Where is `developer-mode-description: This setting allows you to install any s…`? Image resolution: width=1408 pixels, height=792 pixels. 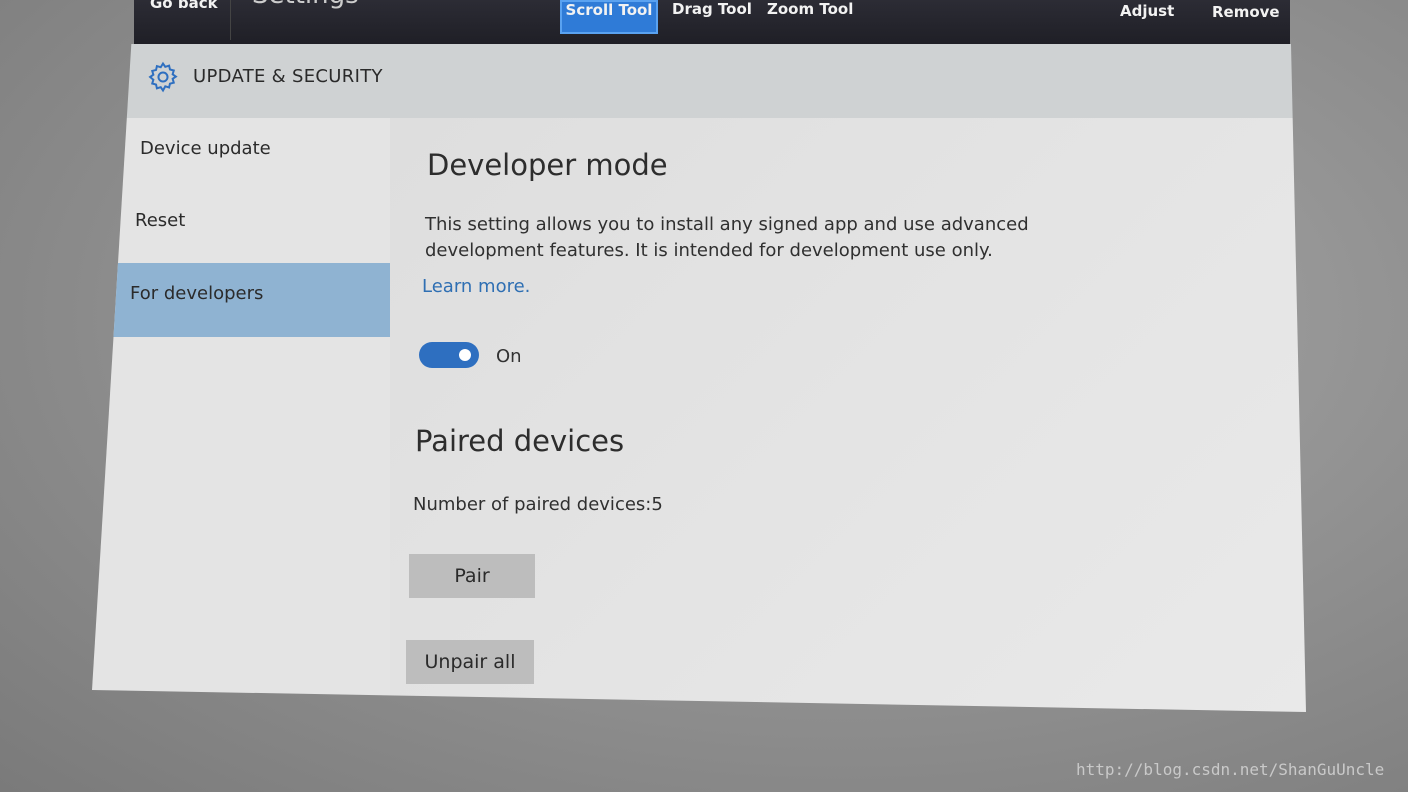
developer-mode-description: This setting allows you to install any s… is located at coordinates (727, 237).